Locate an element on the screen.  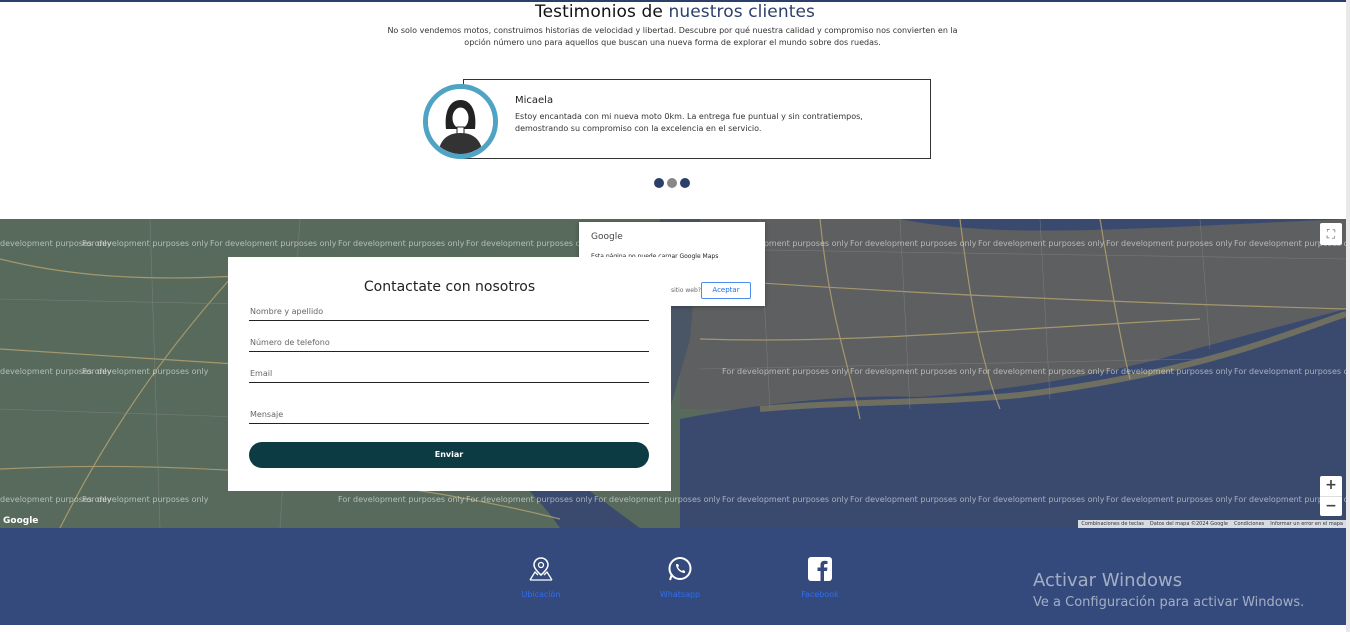
report-error-link: Informar un error en el mapa is located at coordinates (1306, 524).